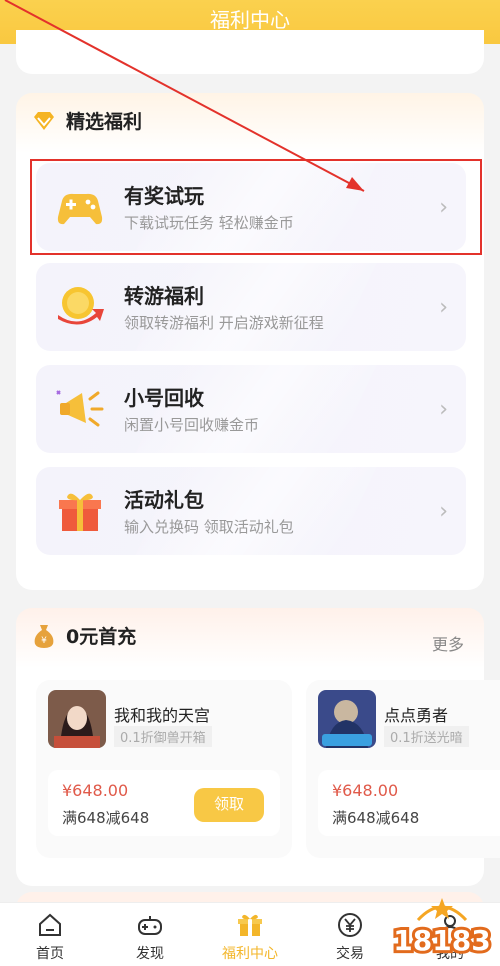  What do you see at coordinates (416, 715) in the screenshot?
I see `game-name: 点点勇者` at bounding box center [416, 715].